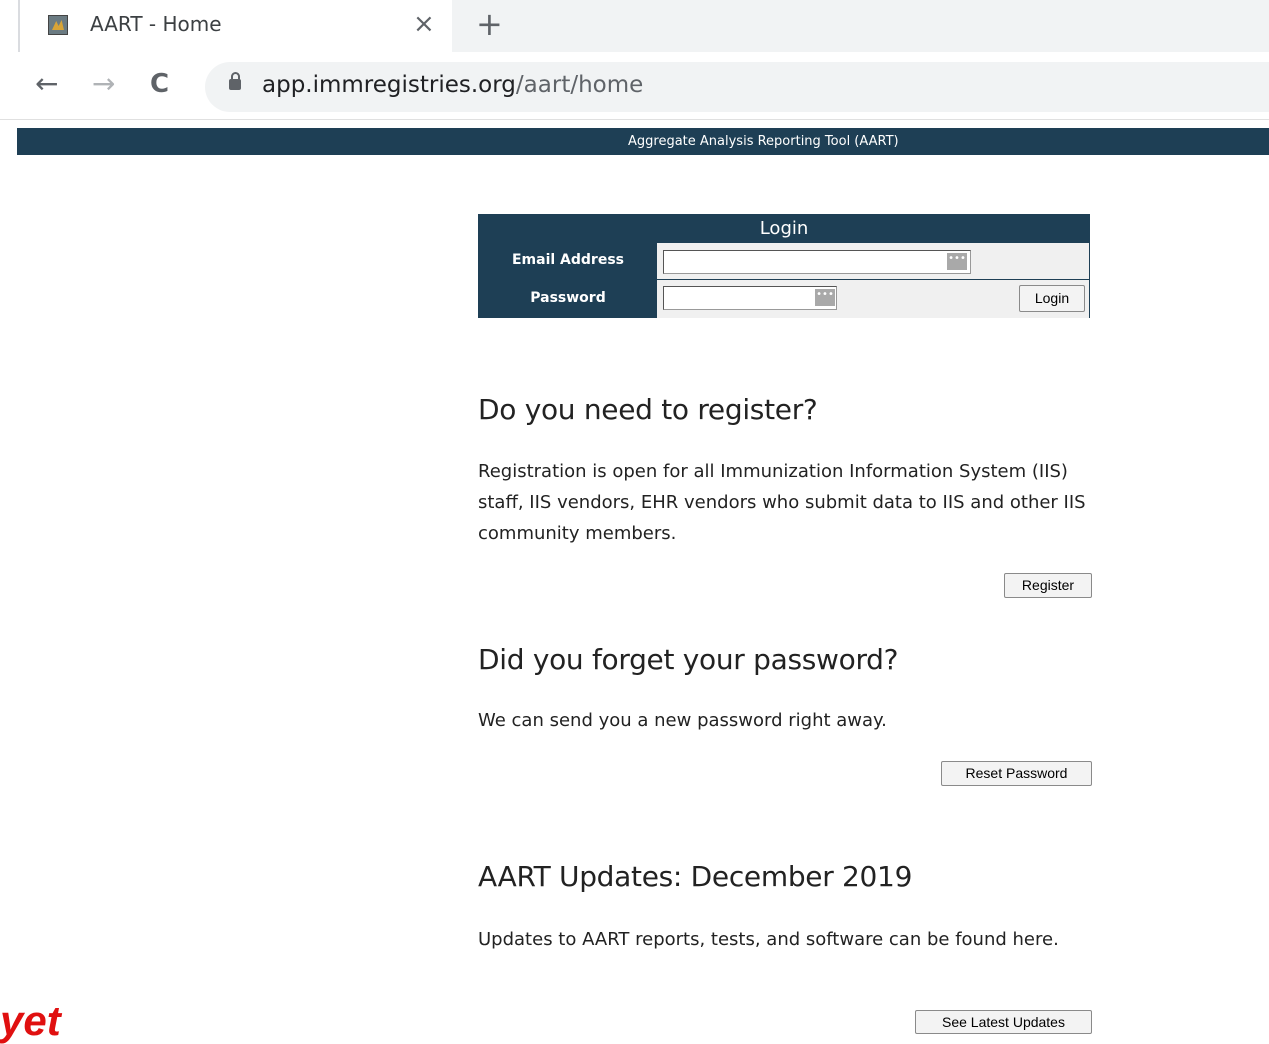 The image size is (1269, 1044). I want to click on tab-strip-background, so click(859, 26).